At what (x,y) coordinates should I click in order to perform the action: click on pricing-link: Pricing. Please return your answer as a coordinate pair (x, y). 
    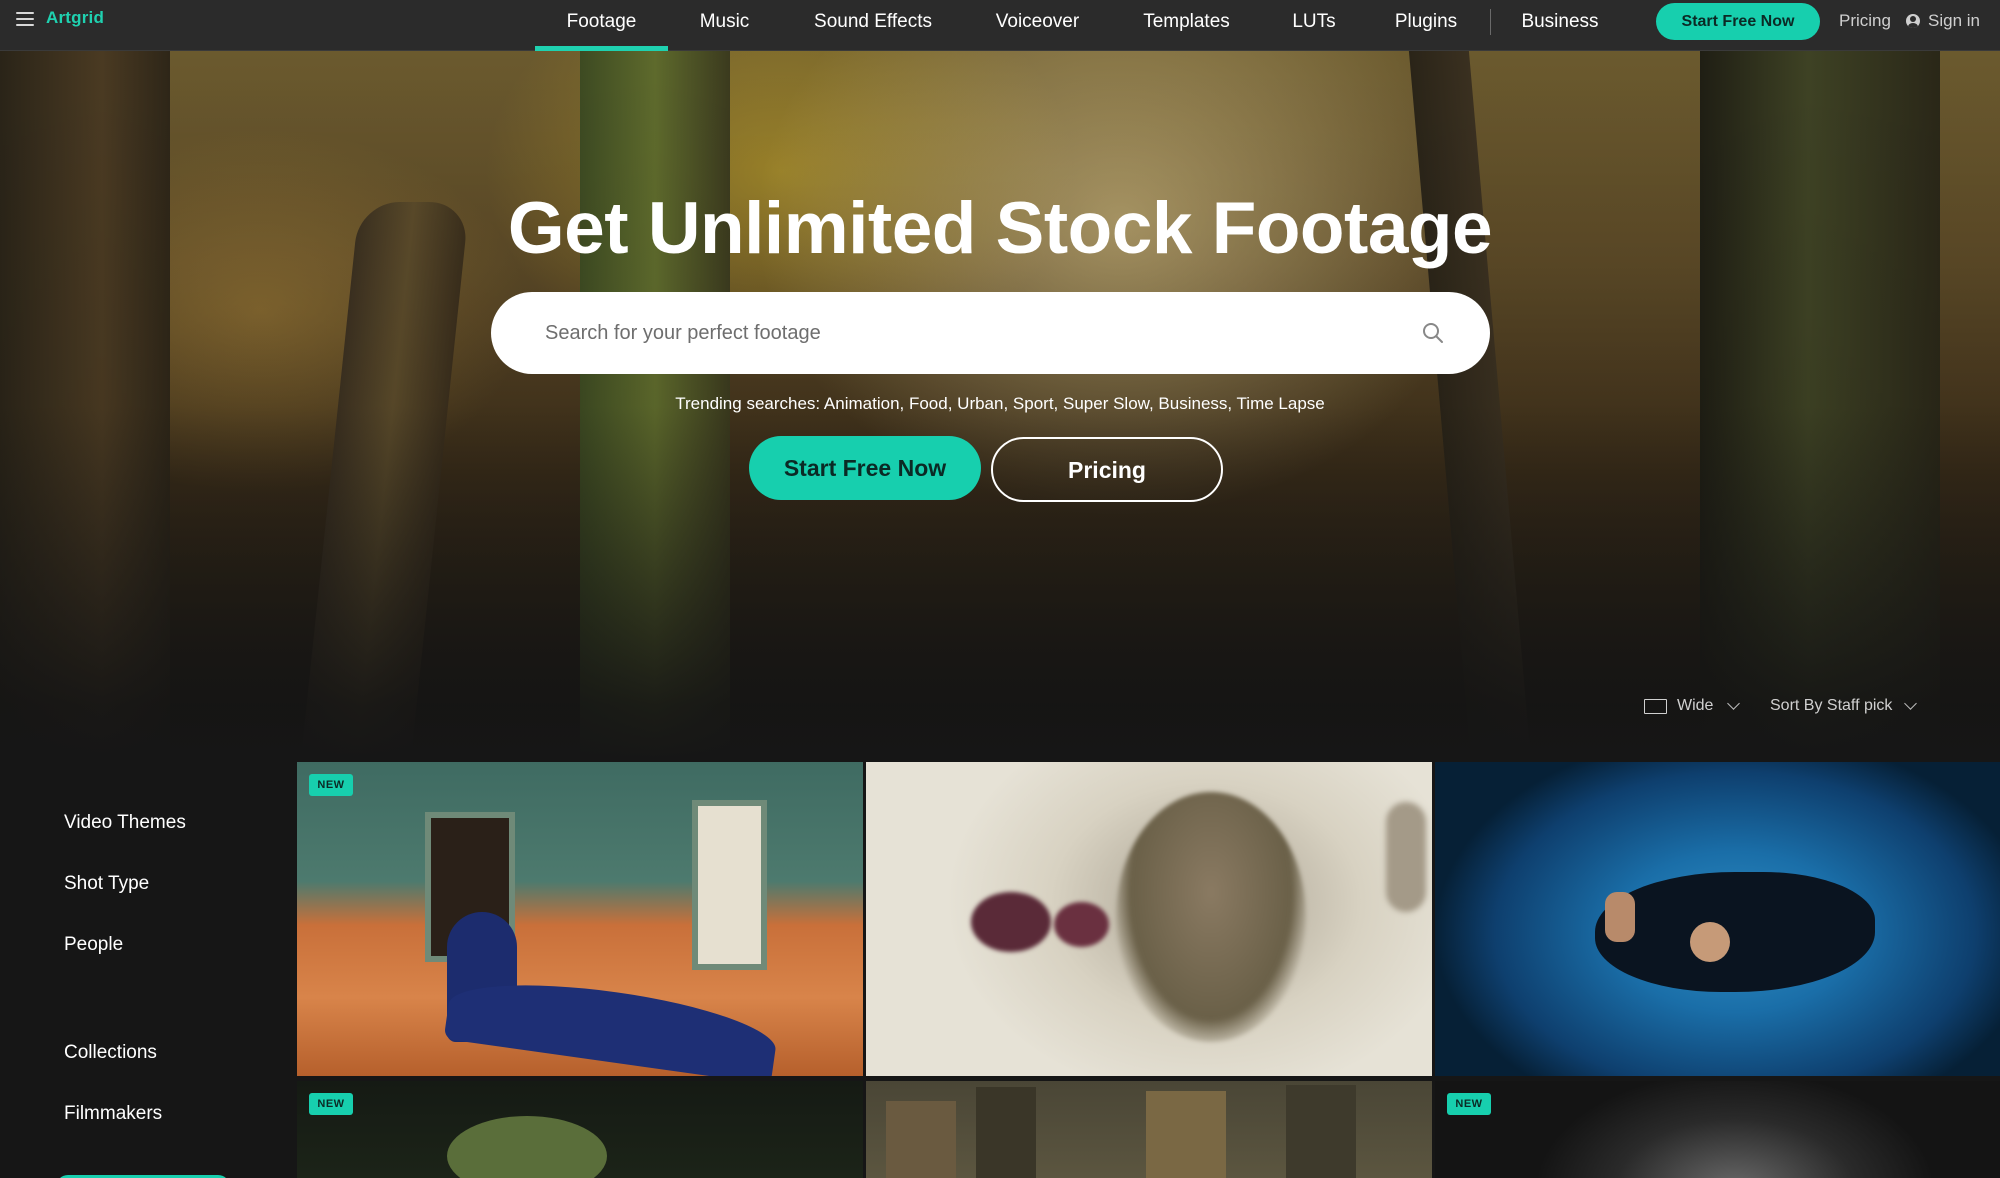
    Looking at the image, I should click on (1865, 21).